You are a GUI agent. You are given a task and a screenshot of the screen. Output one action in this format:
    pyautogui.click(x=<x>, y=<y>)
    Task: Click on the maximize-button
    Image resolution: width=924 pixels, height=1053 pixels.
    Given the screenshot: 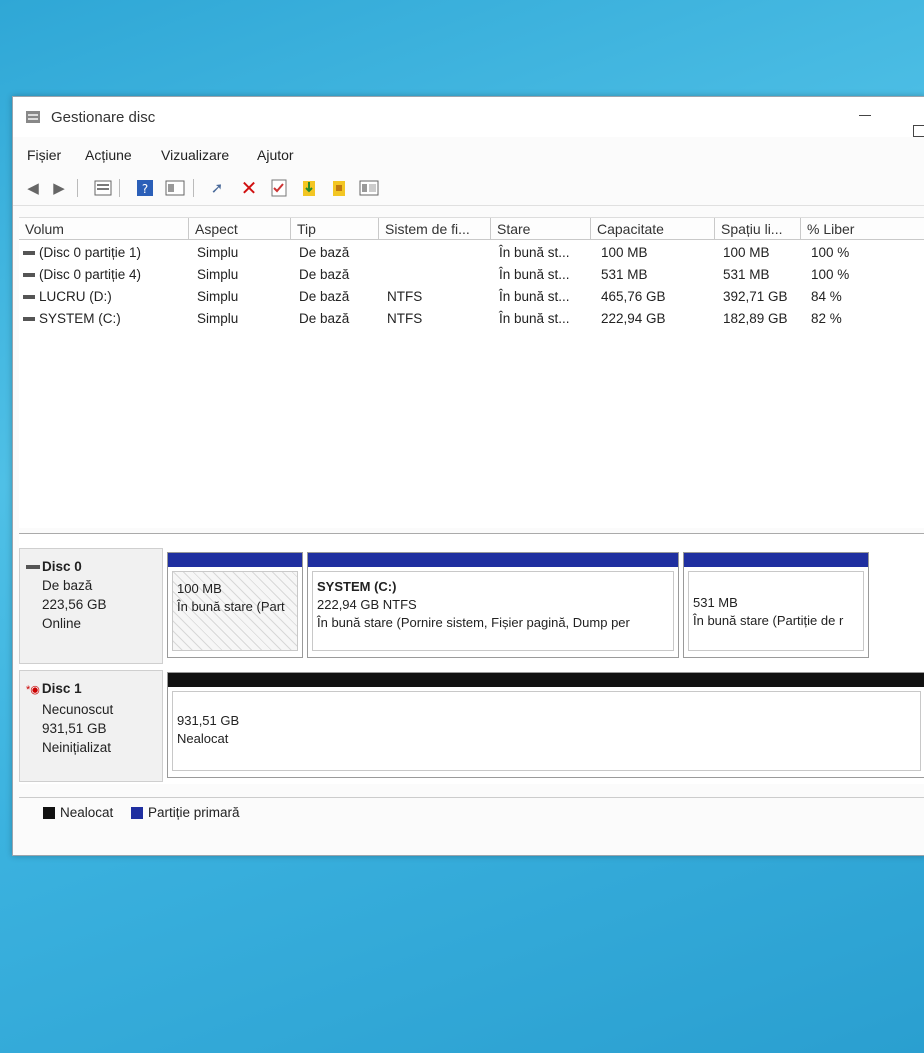 What is the action you would take?
    pyautogui.click(x=918, y=131)
    